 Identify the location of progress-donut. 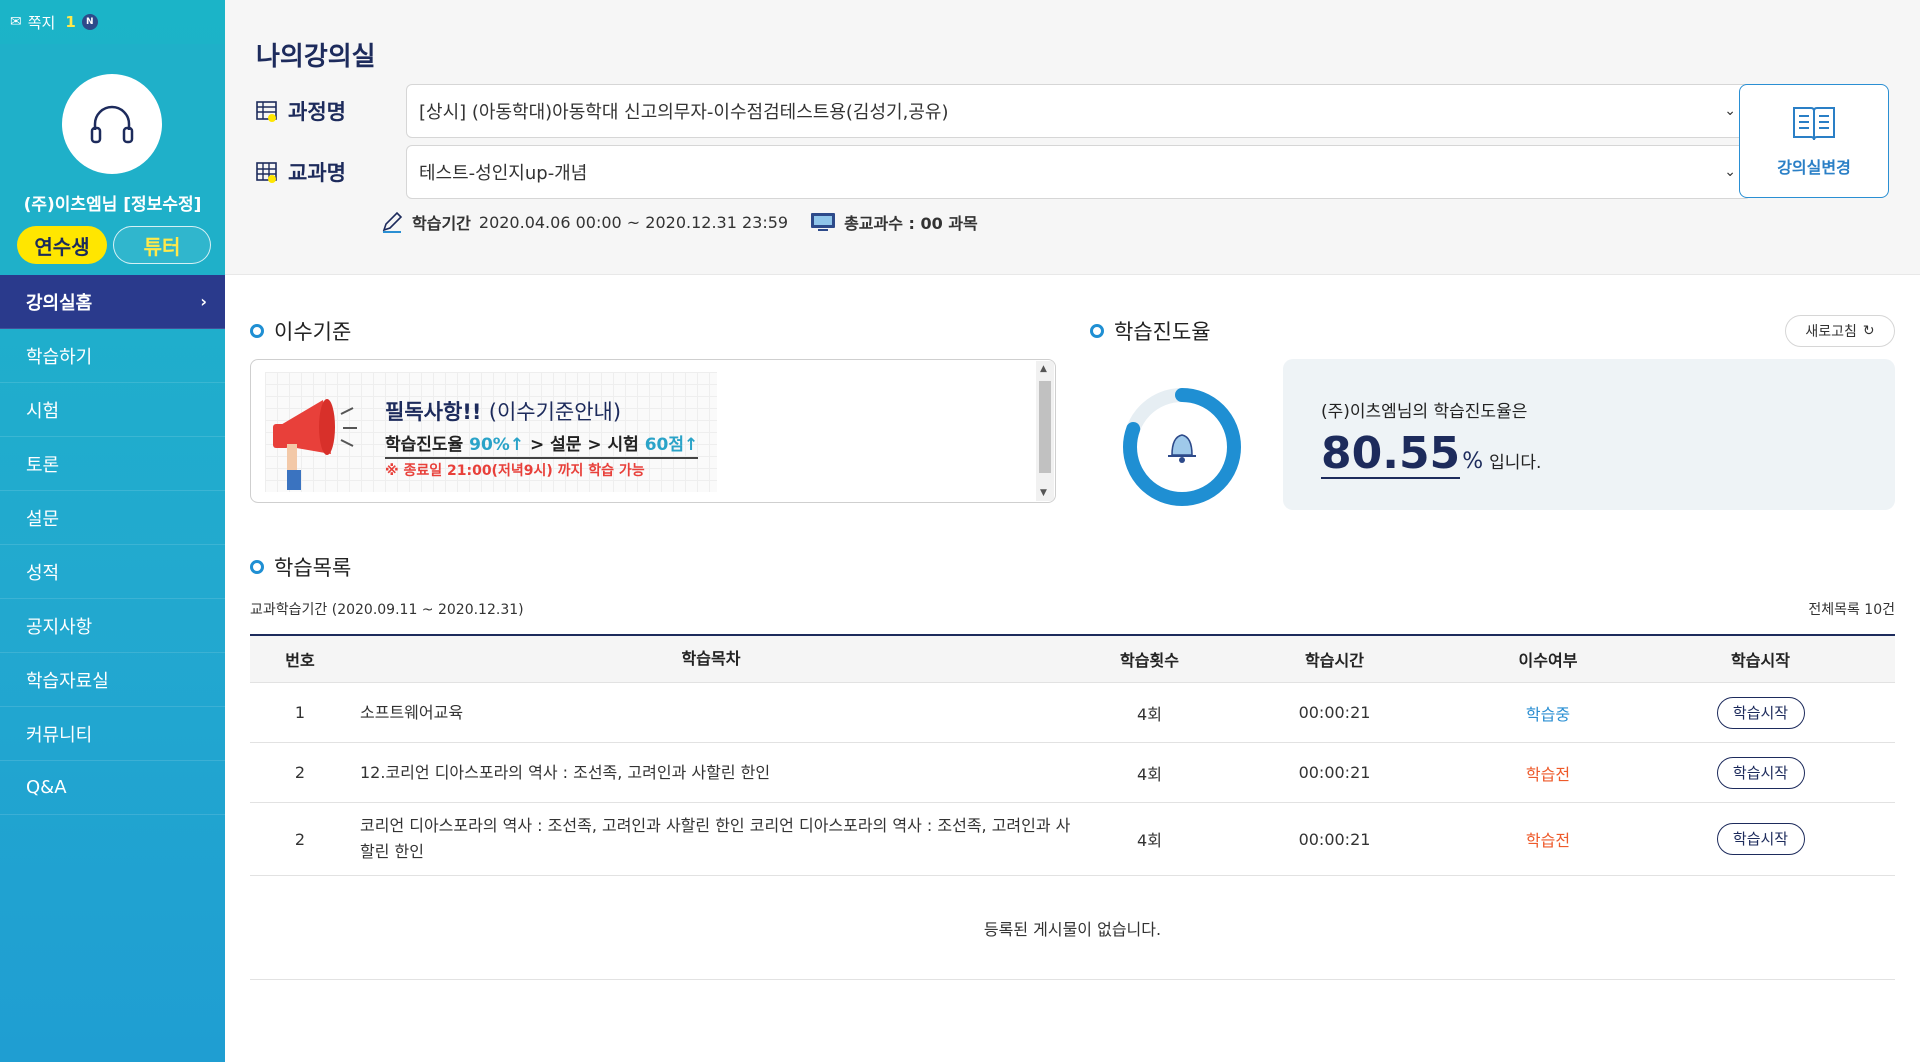
(1182, 447).